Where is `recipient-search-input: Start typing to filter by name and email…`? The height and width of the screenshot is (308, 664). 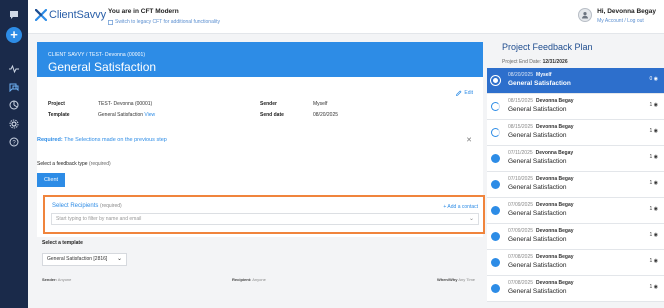 recipient-search-input: Start typing to filter by name and email… is located at coordinates (265, 219).